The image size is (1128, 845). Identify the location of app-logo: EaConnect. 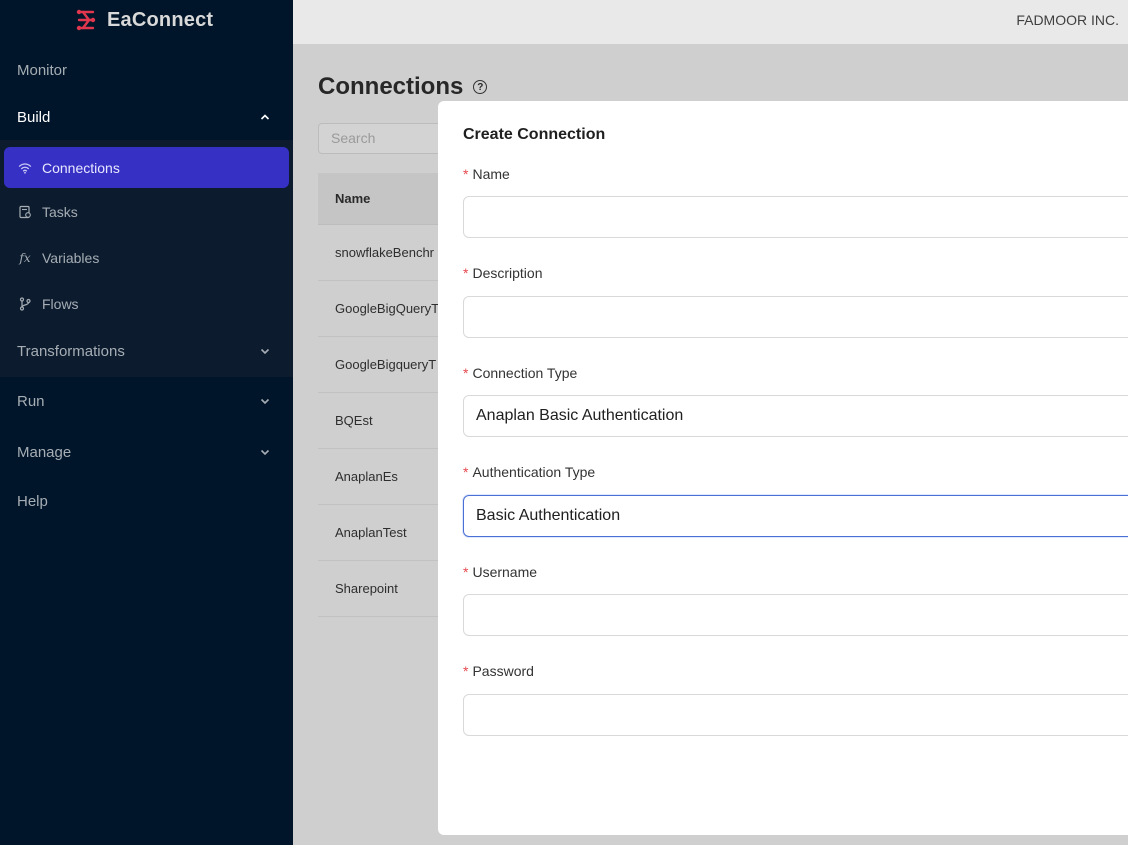
(143, 20).